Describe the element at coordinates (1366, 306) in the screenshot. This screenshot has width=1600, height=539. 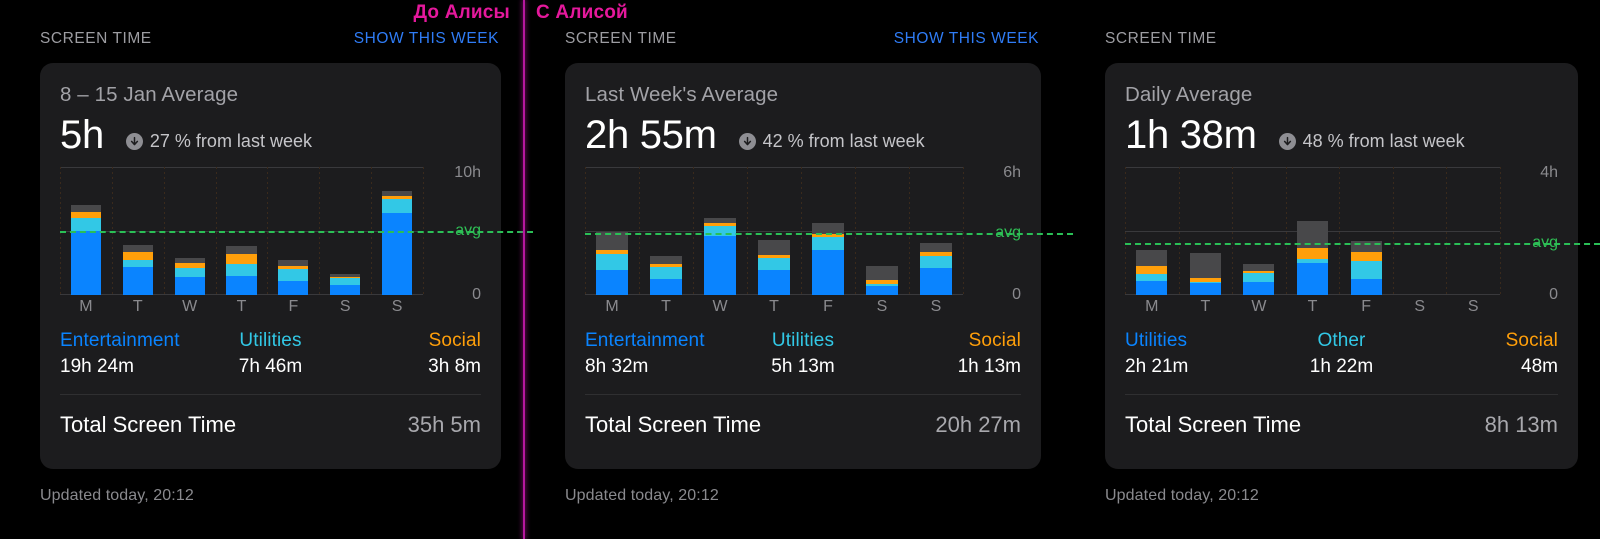
I see `day-label: F` at that location.